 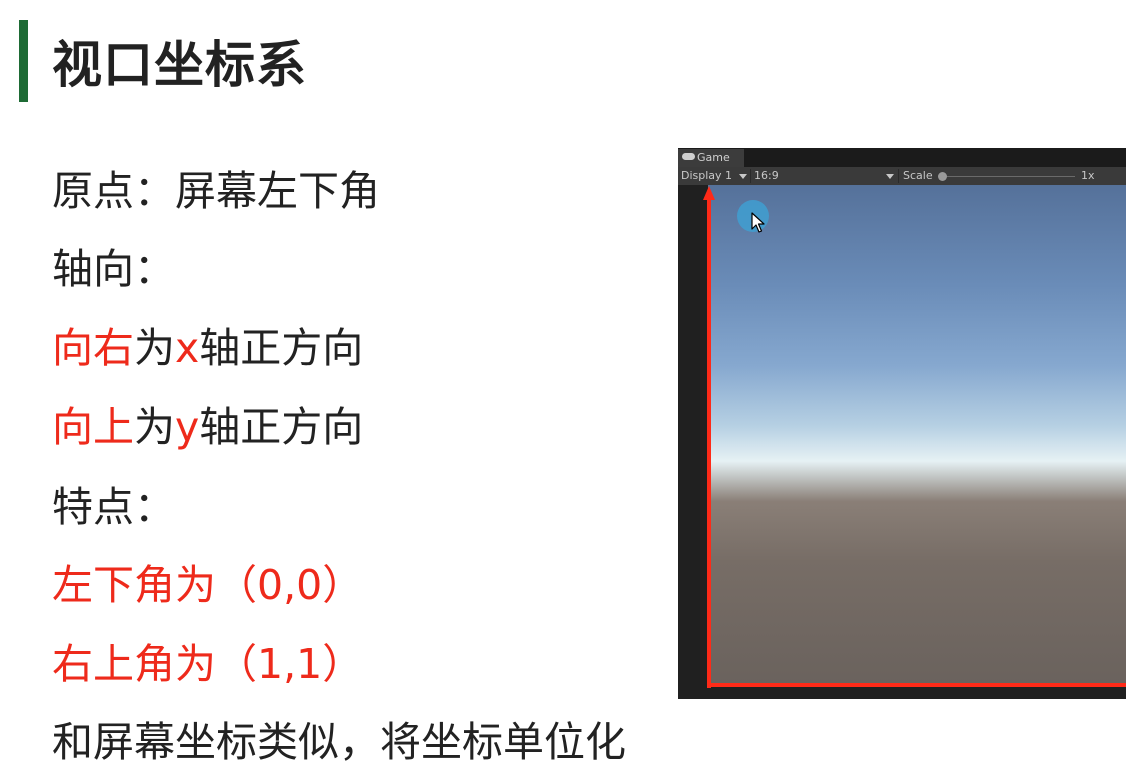 What do you see at coordinates (1088, 175) in the screenshot?
I see `scale-value: 1x` at bounding box center [1088, 175].